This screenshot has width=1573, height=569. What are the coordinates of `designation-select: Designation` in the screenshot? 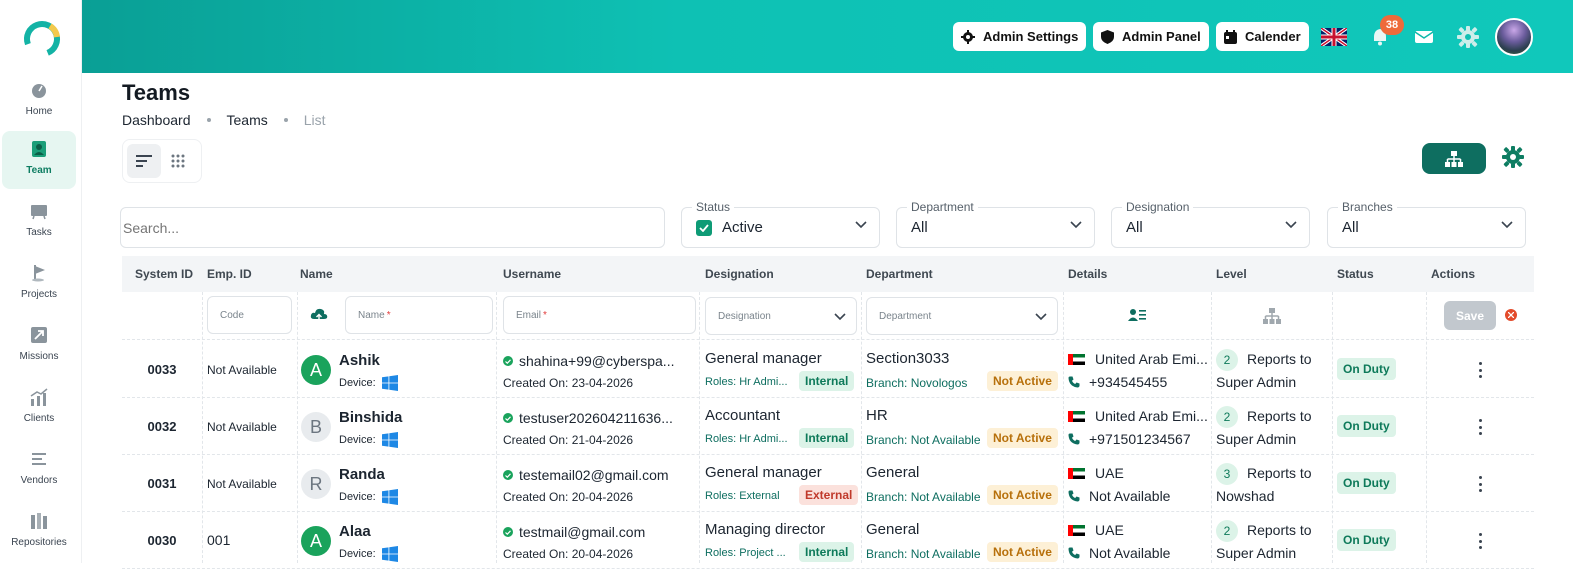 It's located at (781, 316).